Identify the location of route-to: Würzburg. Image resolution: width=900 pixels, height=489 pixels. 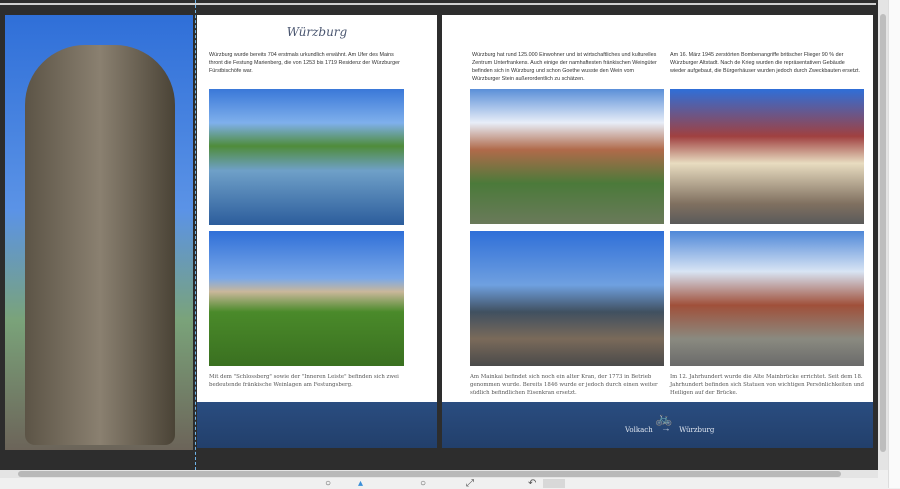
(697, 430).